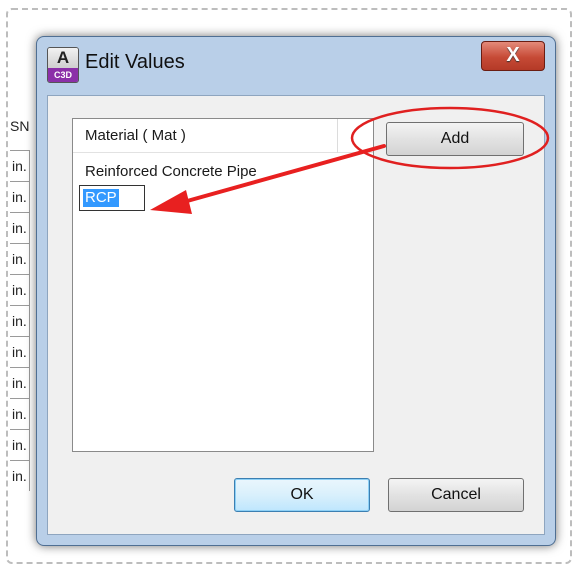 The image size is (578, 572). I want to click on app-icon-badge: C3D, so click(63, 75).